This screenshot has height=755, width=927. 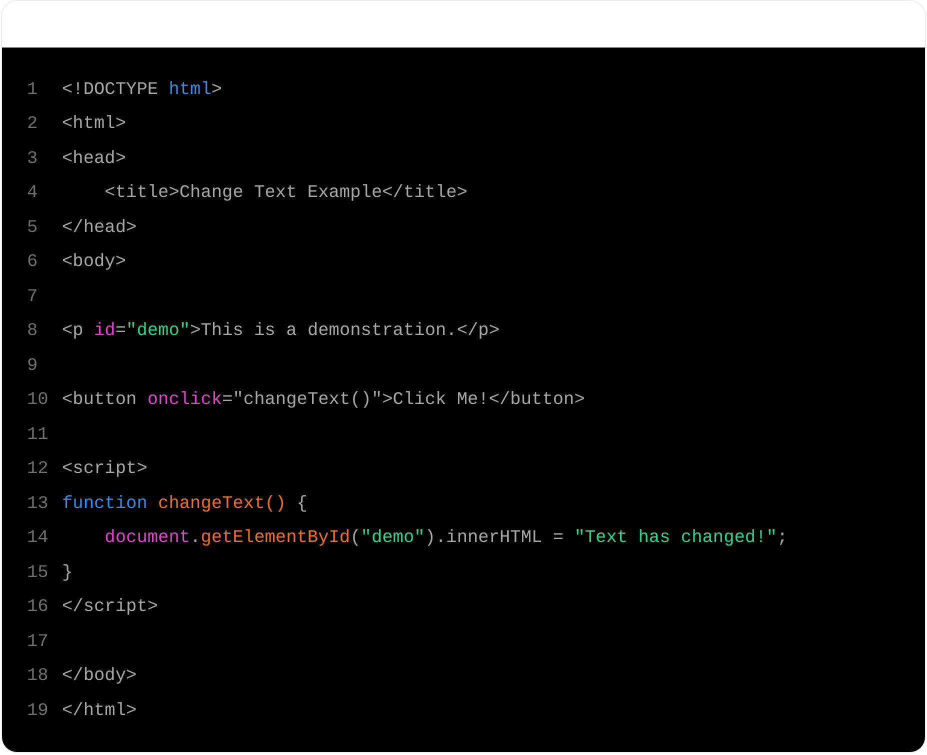 I want to click on line-number: 15, so click(x=38, y=573).